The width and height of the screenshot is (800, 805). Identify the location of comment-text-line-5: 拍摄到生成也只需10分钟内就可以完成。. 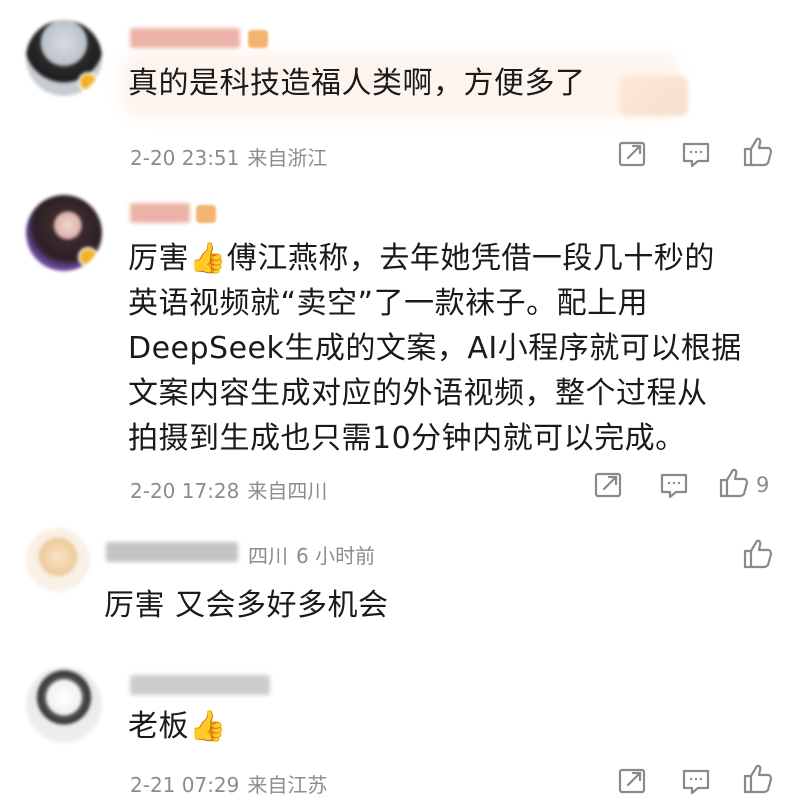
(407, 438).